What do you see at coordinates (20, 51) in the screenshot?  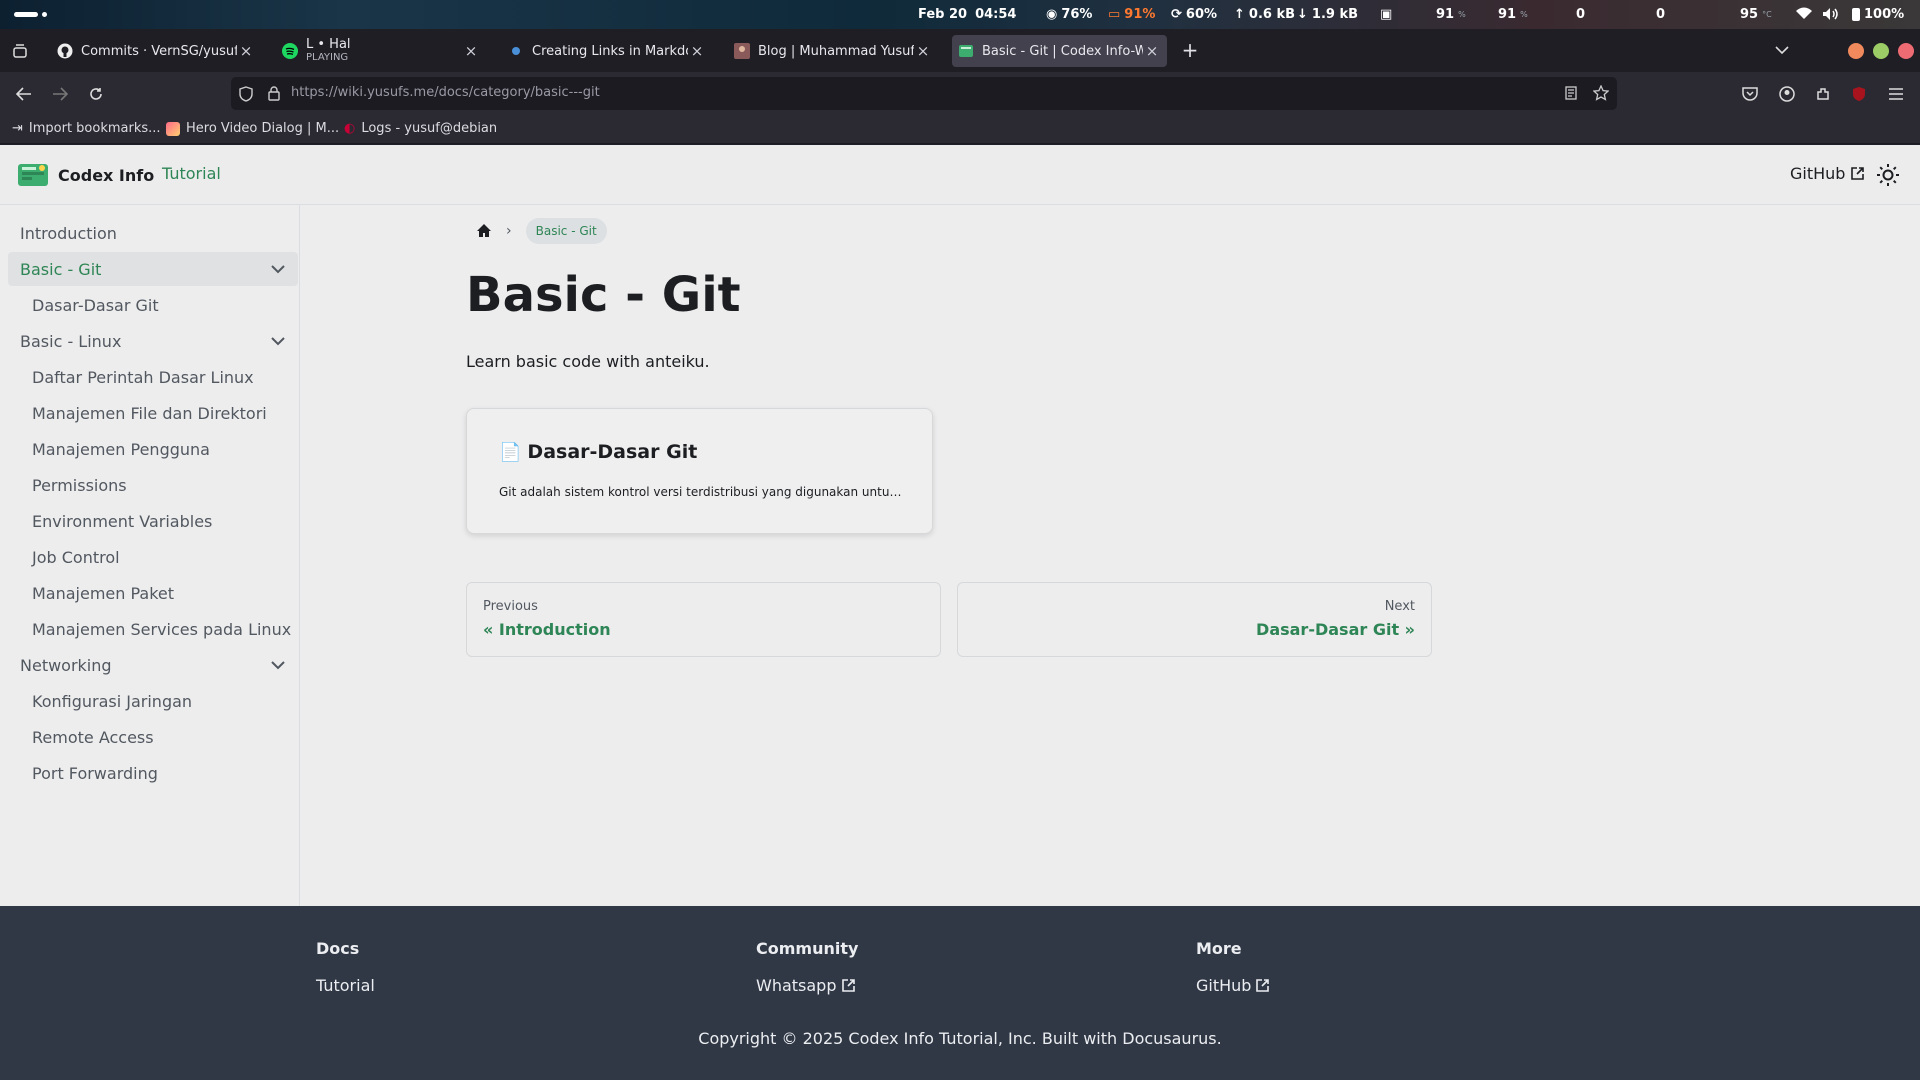 I see `tab-overview-icon` at bounding box center [20, 51].